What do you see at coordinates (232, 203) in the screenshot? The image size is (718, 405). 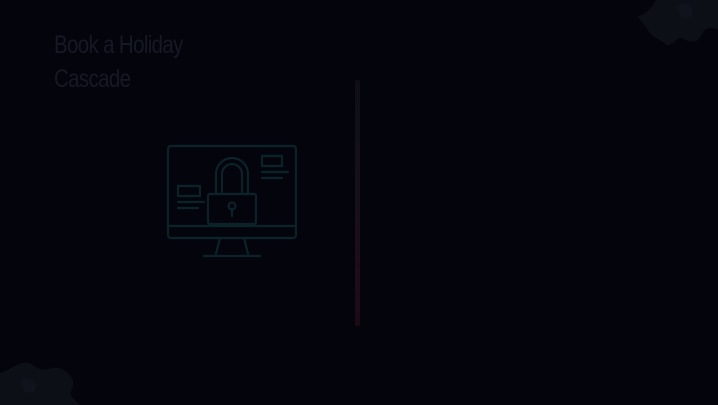 I see `computer-lock-icon` at bounding box center [232, 203].